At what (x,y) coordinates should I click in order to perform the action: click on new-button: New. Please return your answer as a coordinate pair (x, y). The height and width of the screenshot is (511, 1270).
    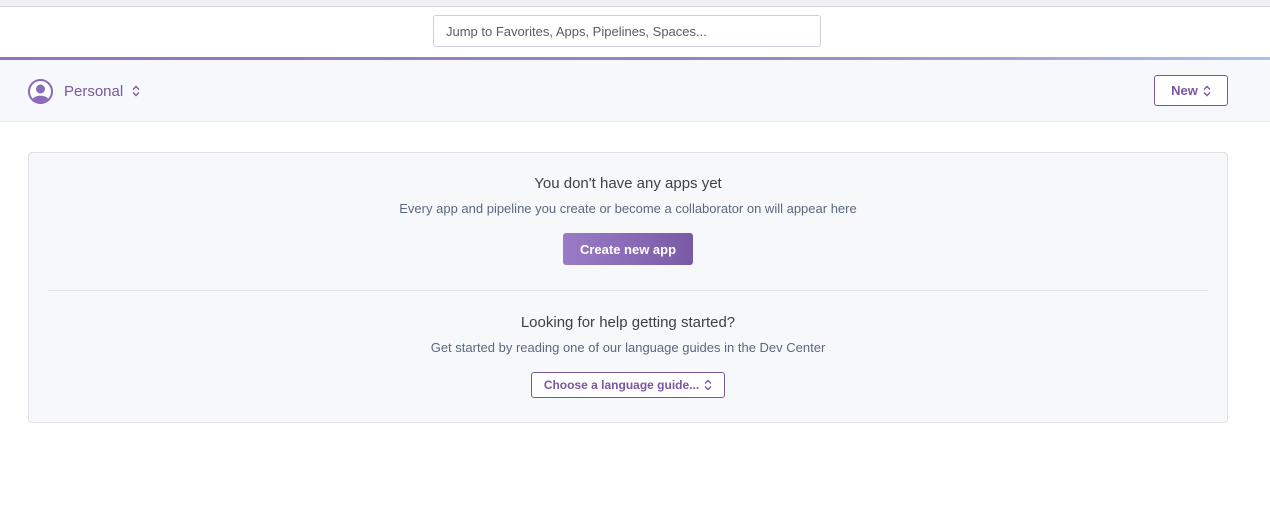
    Looking at the image, I should click on (1191, 90).